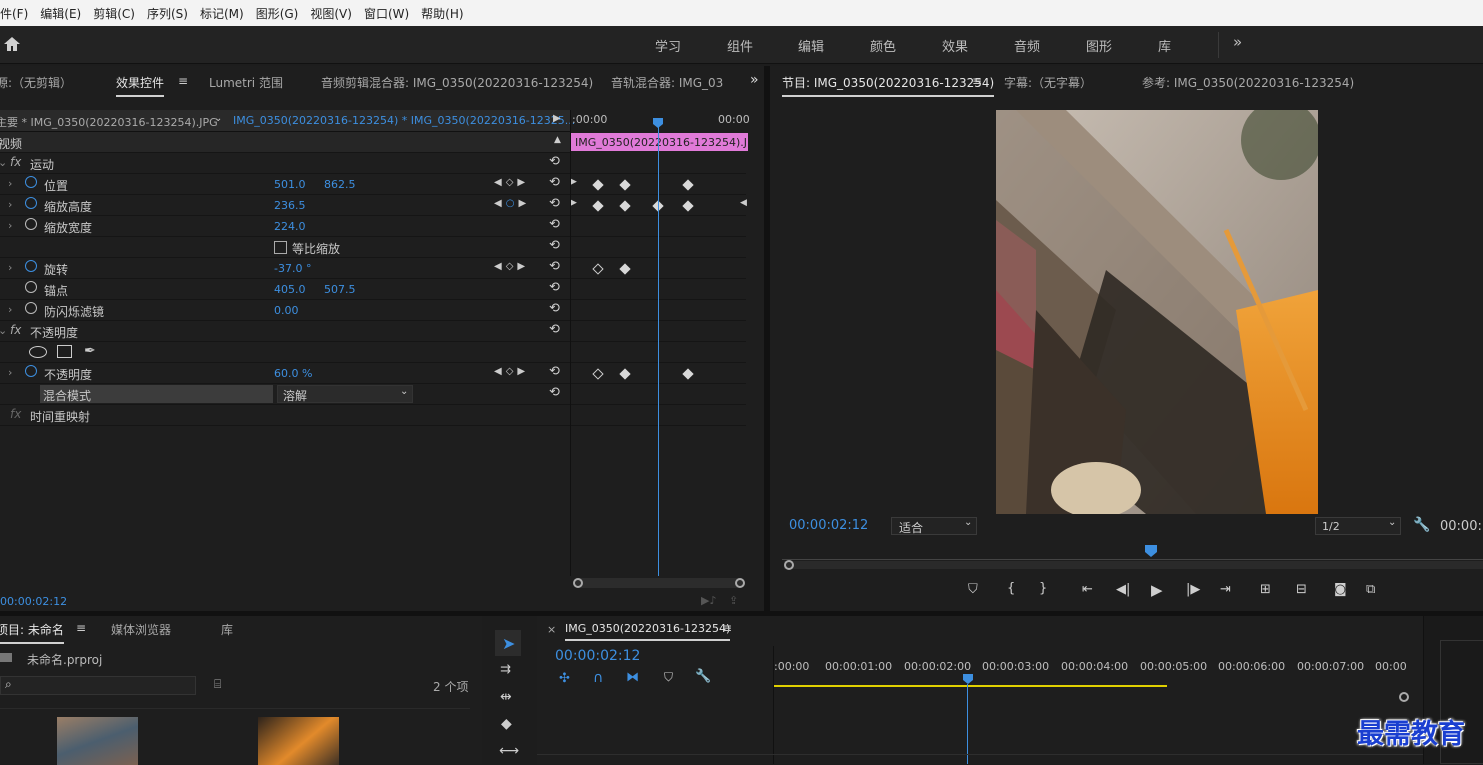 This screenshot has width=1483, height=765. What do you see at coordinates (167, 13) in the screenshot?
I see `menu-sequence: 序列(S)` at bounding box center [167, 13].